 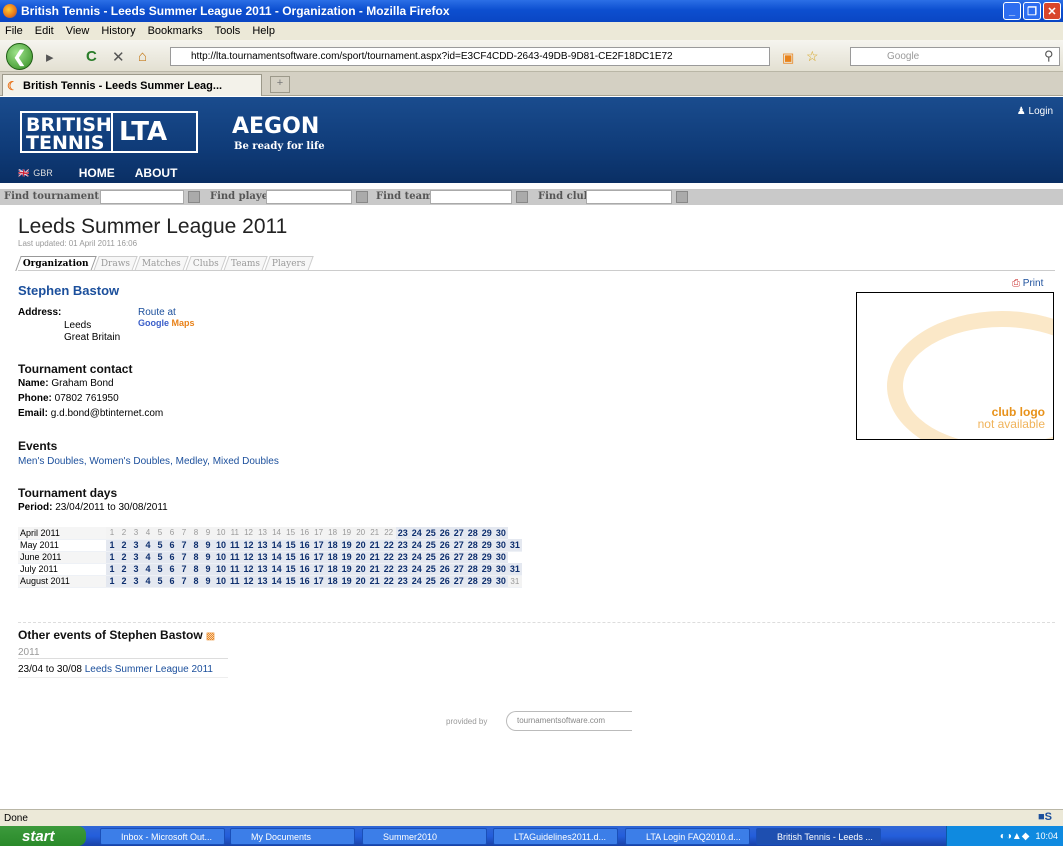 What do you see at coordinates (471, 197) in the screenshot?
I see `find-team-input` at bounding box center [471, 197].